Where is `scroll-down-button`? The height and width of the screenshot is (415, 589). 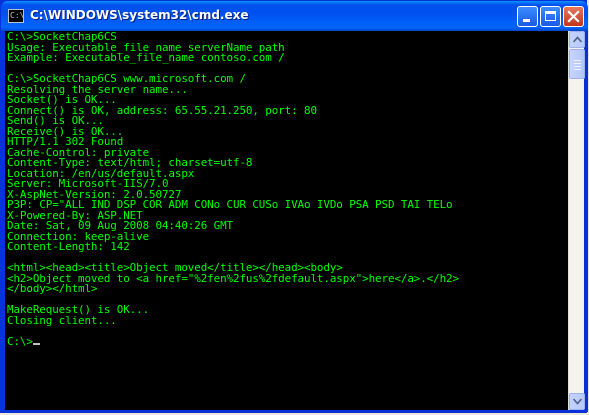
scroll-down-button is located at coordinates (577, 401).